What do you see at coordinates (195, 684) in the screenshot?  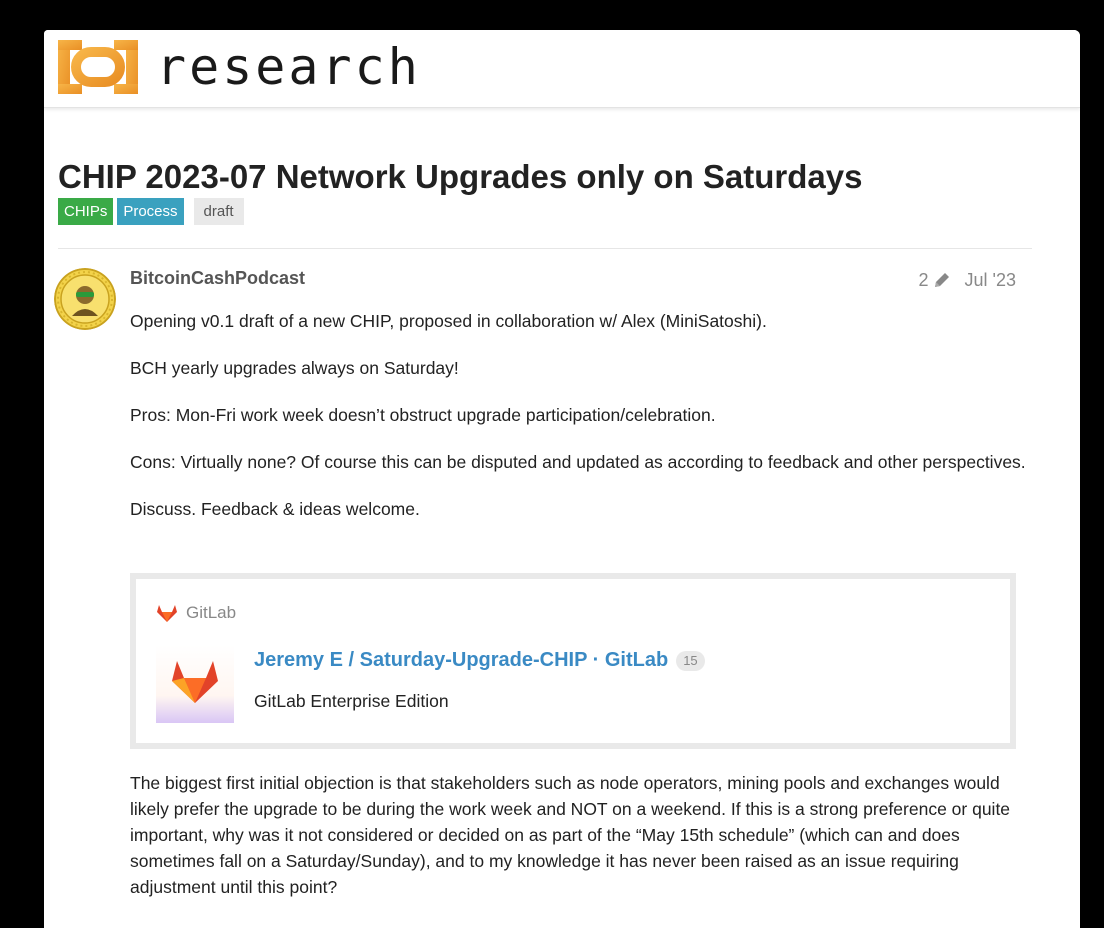 I see `gitlab-thumbnail` at bounding box center [195, 684].